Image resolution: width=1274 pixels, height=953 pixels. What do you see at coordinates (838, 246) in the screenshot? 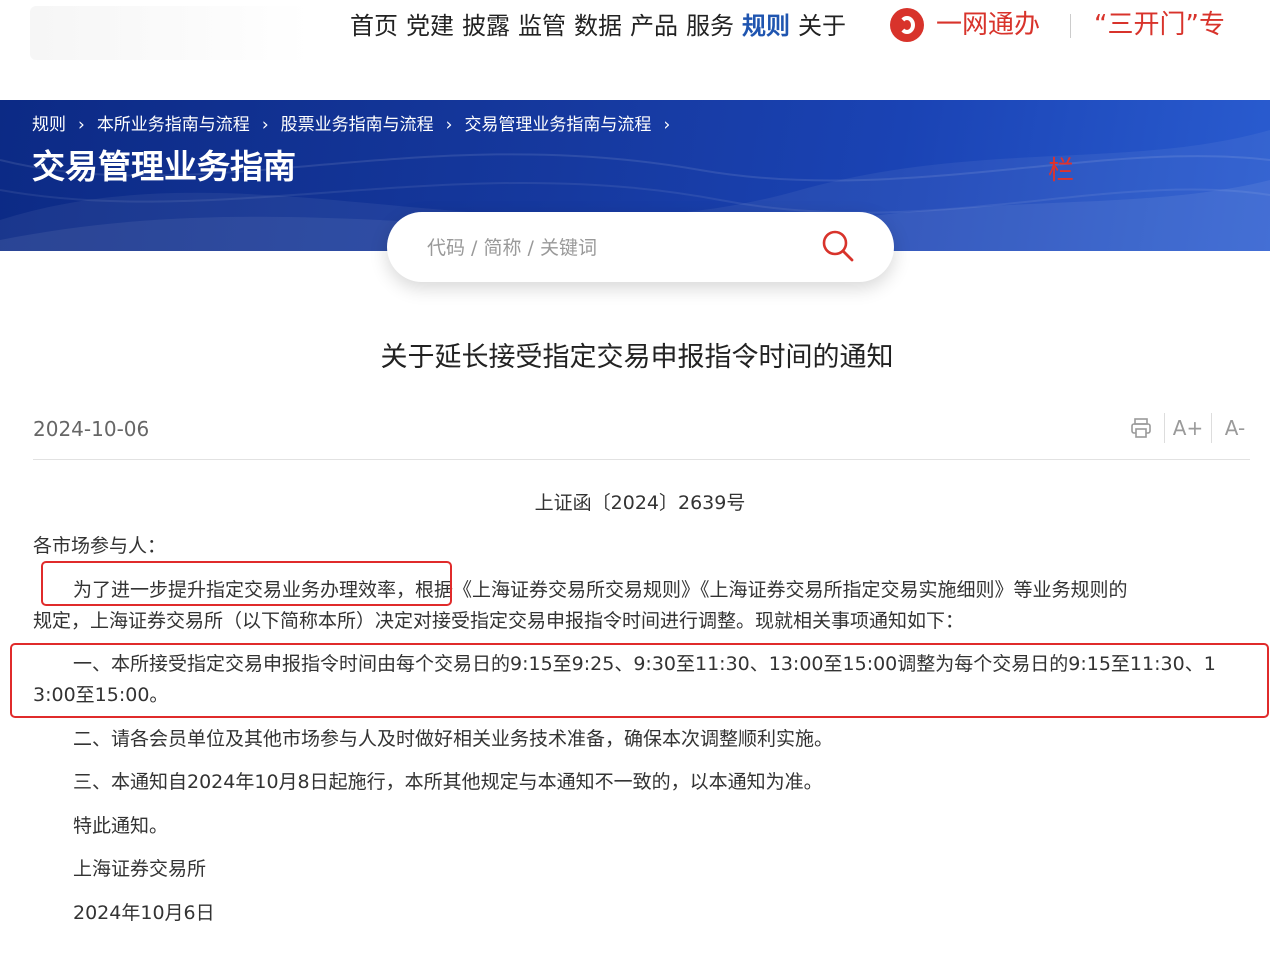
I see `search-icon` at bounding box center [838, 246].